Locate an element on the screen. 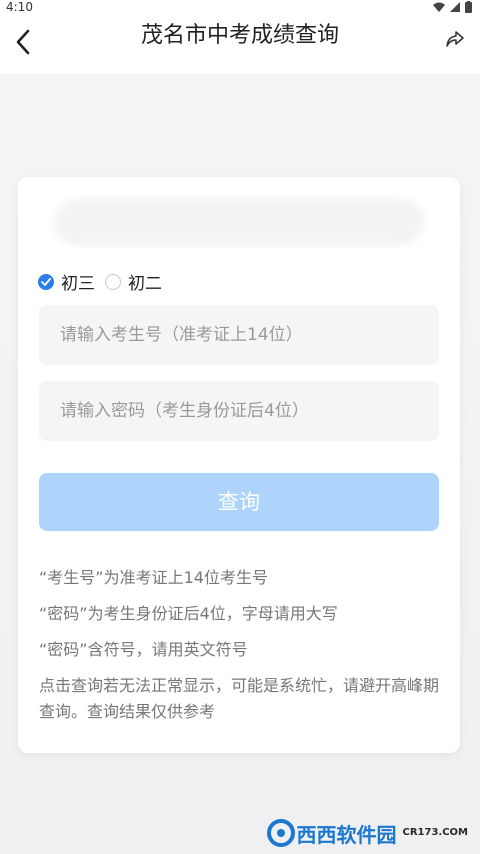  note-item: 点击查询若无法正常显示，可能是系统忙，请避开高峰期查询。查询结果仅供参考 is located at coordinates (239, 698).